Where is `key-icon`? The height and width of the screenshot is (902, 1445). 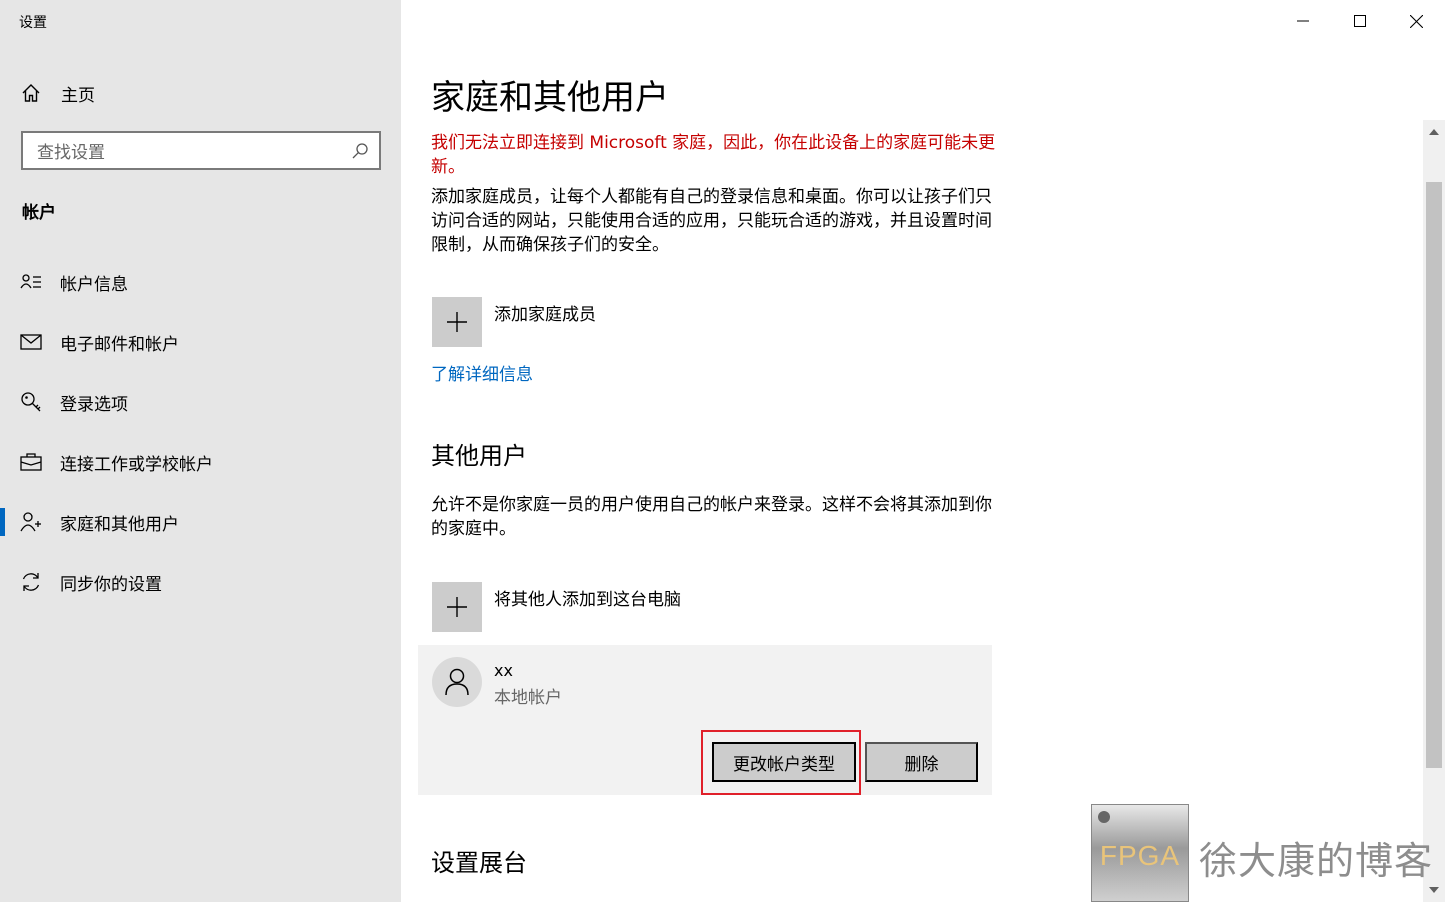
key-icon is located at coordinates (31, 402).